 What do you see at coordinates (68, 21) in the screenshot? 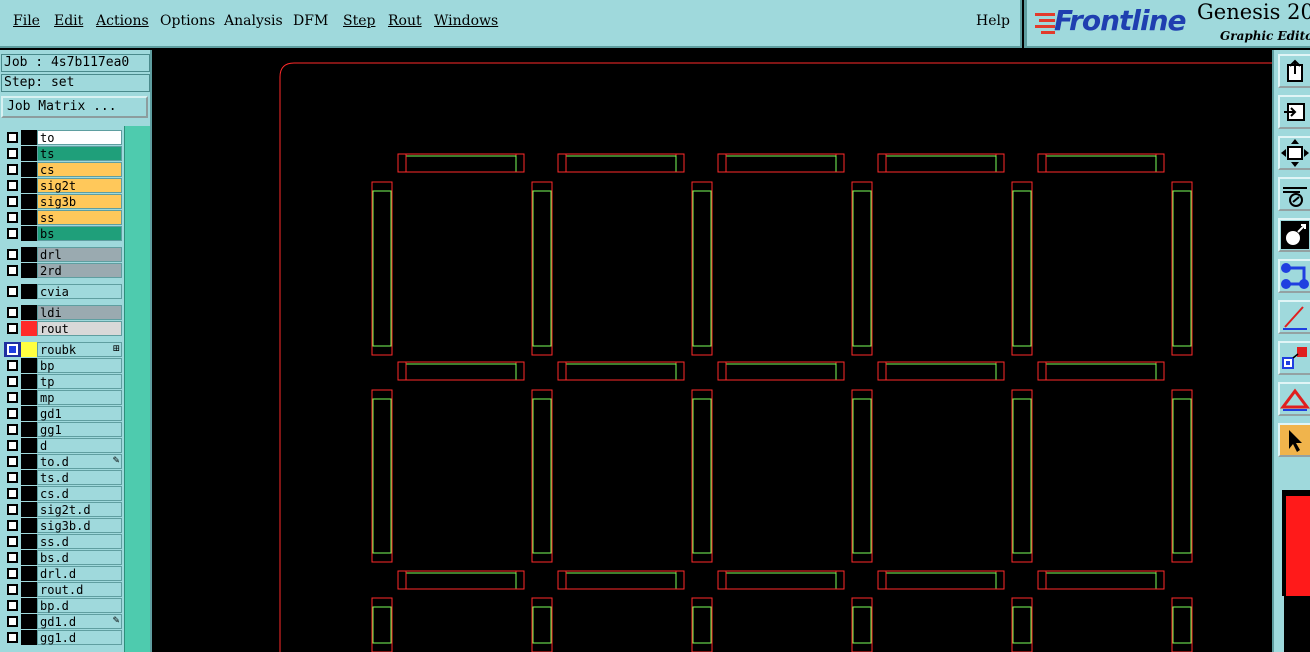
I see `menu-edit: Edit` at bounding box center [68, 21].